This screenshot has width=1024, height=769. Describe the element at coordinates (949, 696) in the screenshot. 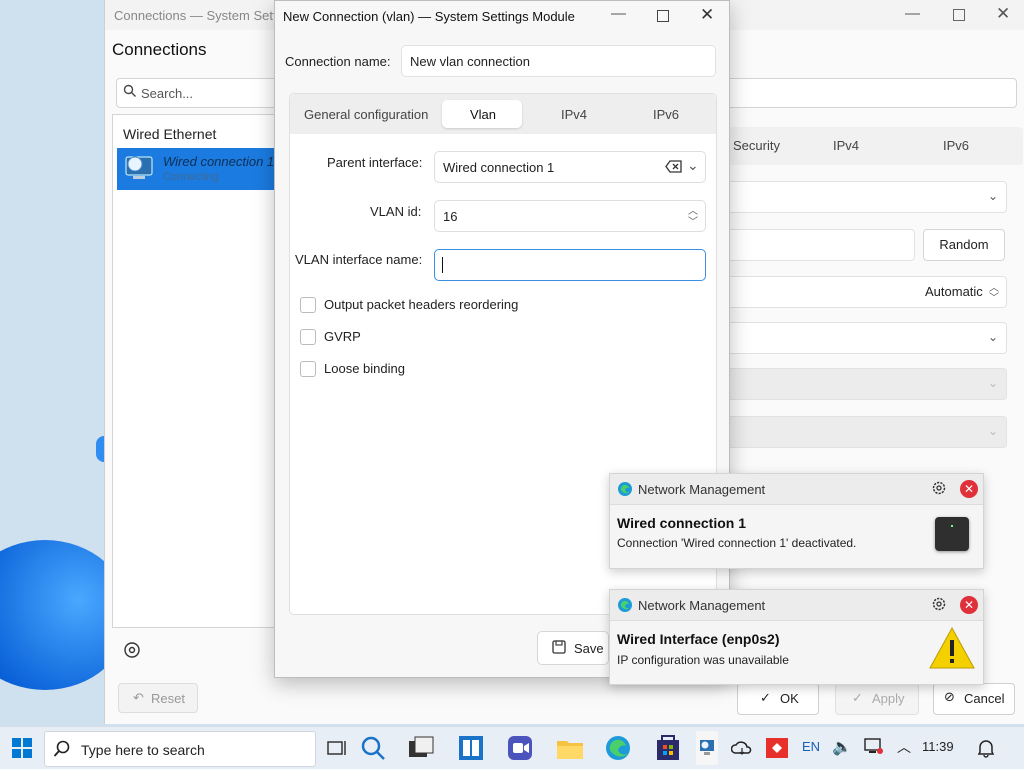

I see `cancel-icon: ⊘` at that location.